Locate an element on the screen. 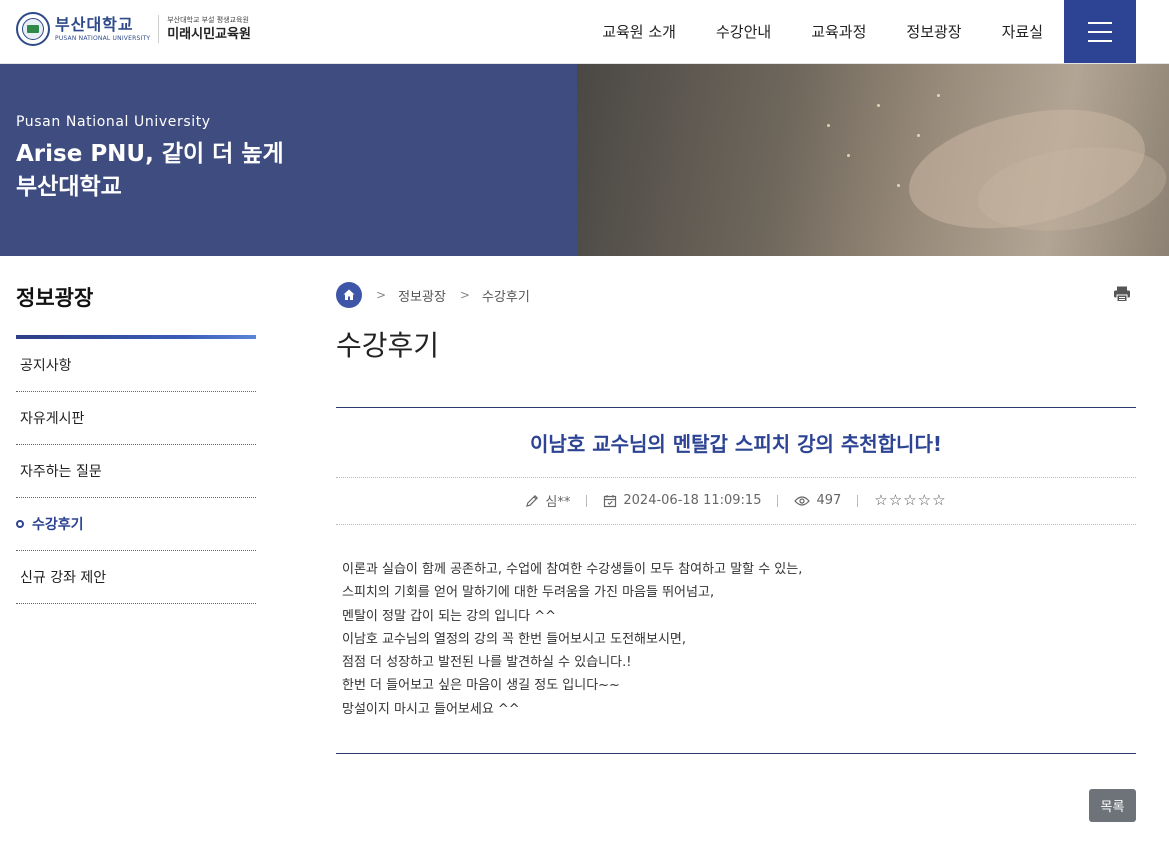 This screenshot has width=1169, height=855. breadcrumb-item-reviews: 수강후기 is located at coordinates (506, 295).